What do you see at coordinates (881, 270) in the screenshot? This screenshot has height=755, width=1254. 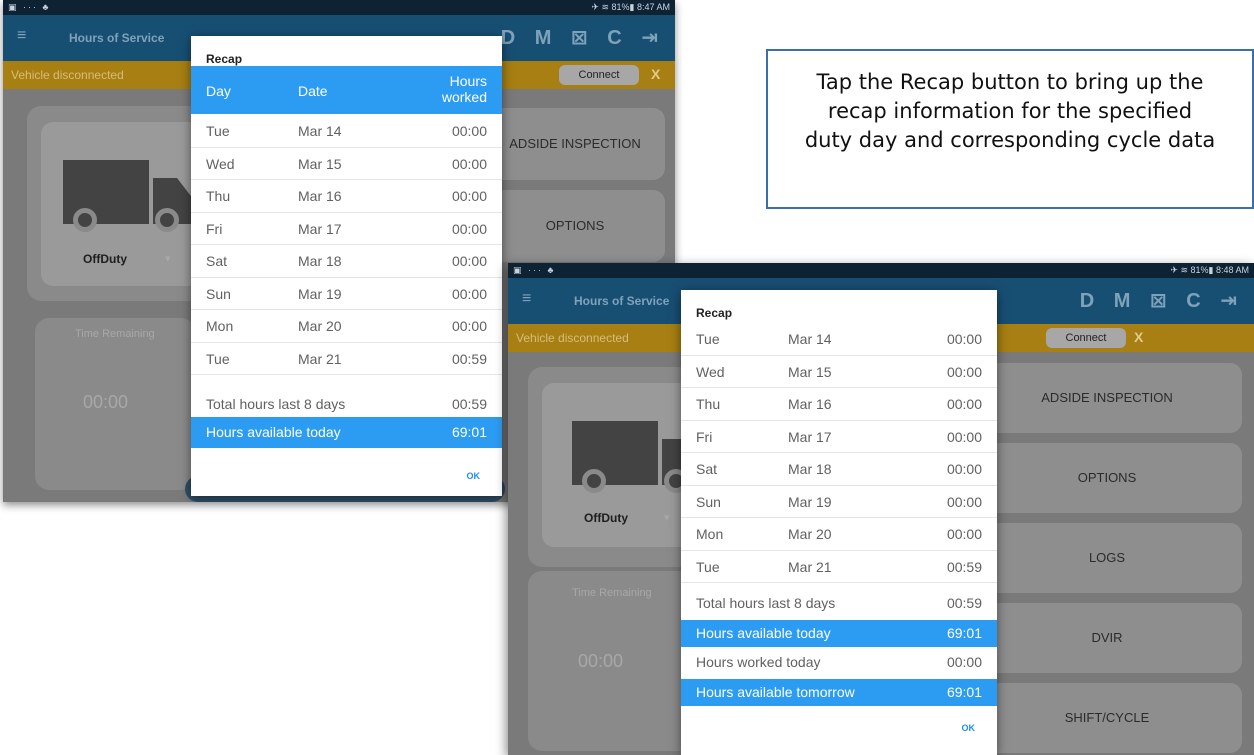 I see `status-bar: ▣ ··· ♣ ✈ ≋ 81%▮ 8:48 AM` at bounding box center [881, 270].